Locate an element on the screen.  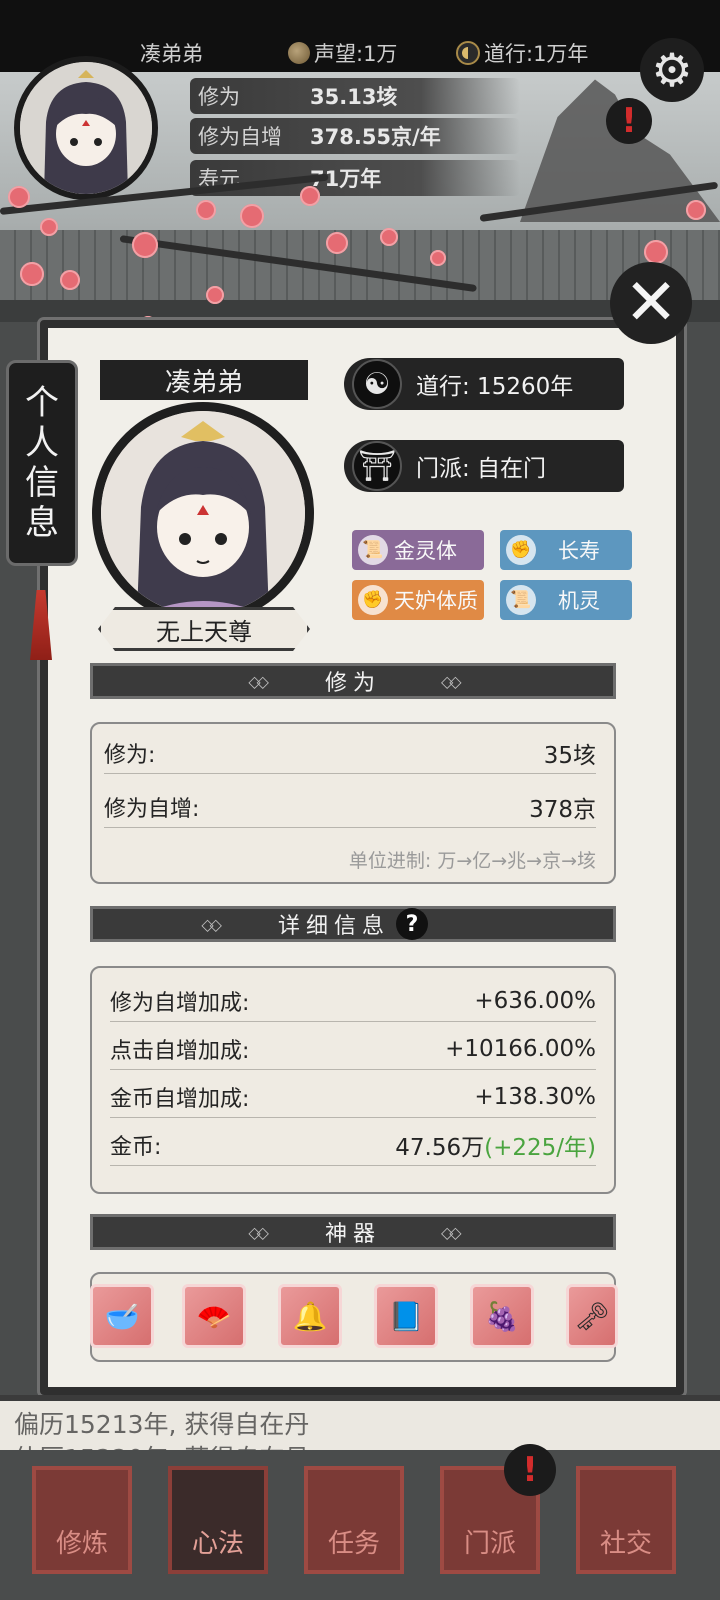
header-stat-auto-growth: 修为自增 378.55京/年 is located at coordinates (355, 136).